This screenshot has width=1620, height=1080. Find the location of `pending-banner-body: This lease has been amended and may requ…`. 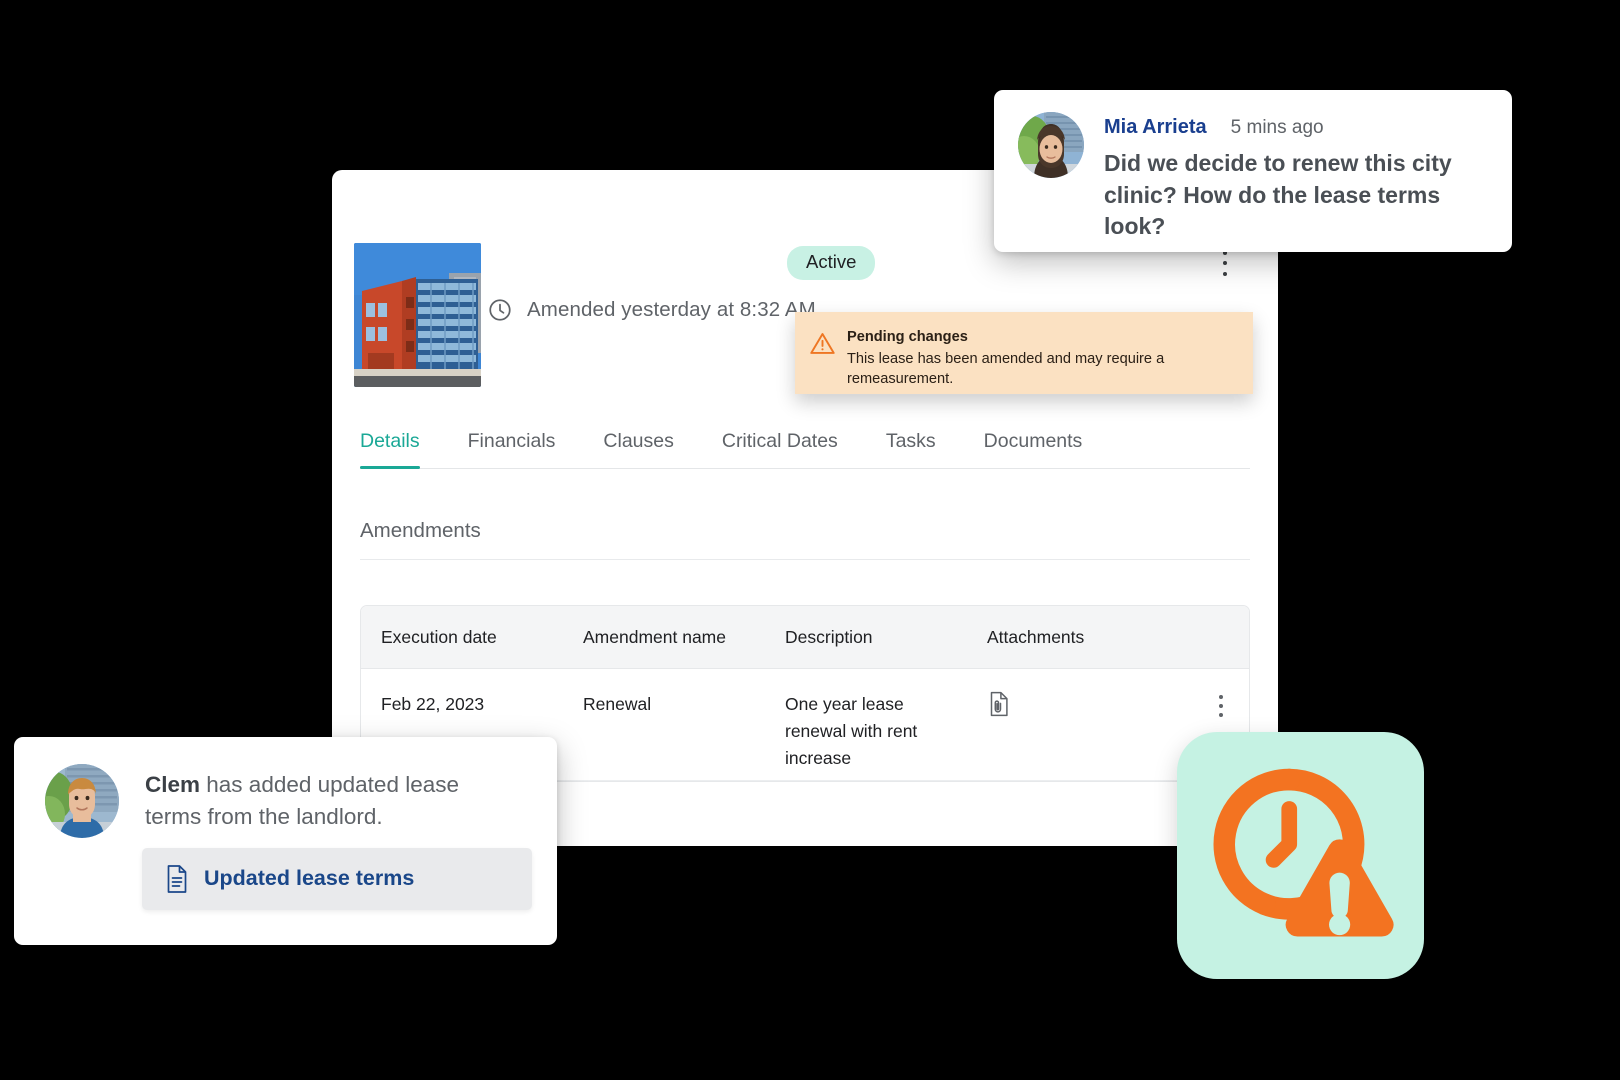

pending-banner-body: This lease has been amended and may requ… is located at coordinates (1006, 369).